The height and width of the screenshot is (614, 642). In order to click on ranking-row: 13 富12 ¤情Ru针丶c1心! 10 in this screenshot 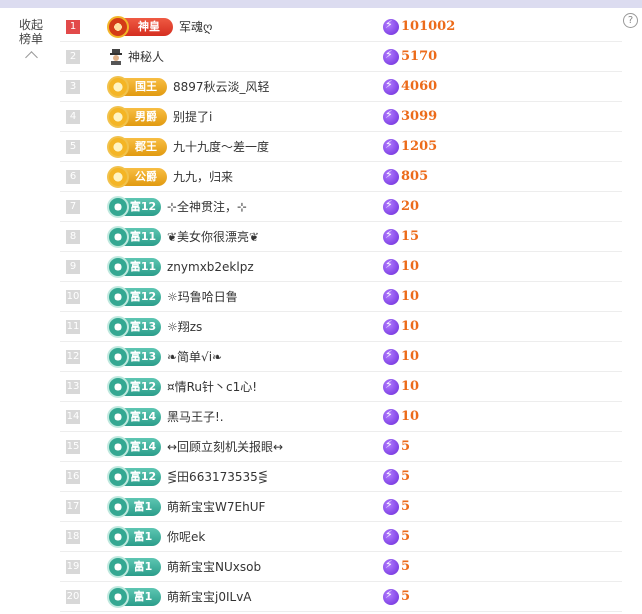, I will do `click(341, 387)`.